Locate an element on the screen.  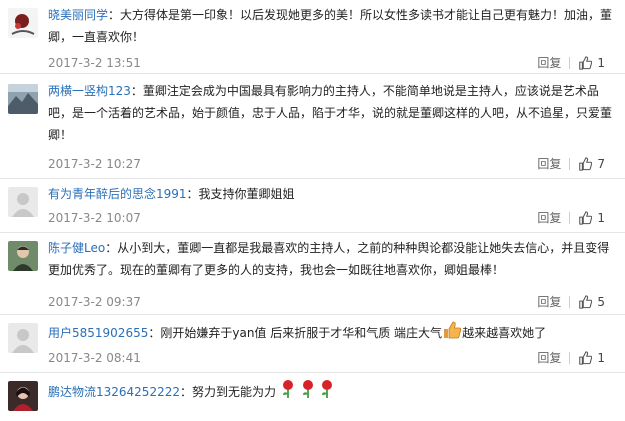
comment-meta: 2017-3-2 08:41 回复 1 is located at coordinates (332, 358).